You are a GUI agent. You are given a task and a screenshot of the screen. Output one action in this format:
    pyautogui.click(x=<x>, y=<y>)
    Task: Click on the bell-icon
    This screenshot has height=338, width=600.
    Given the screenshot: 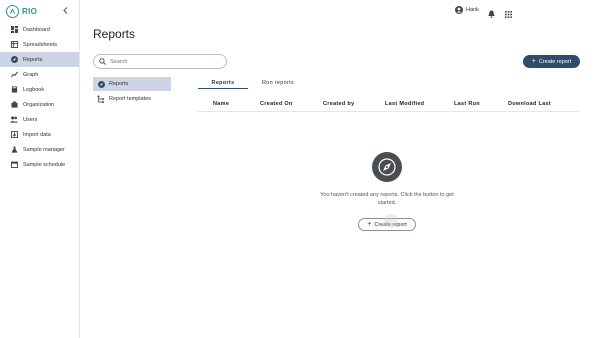 What is the action you would take?
    pyautogui.click(x=491, y=14)
    